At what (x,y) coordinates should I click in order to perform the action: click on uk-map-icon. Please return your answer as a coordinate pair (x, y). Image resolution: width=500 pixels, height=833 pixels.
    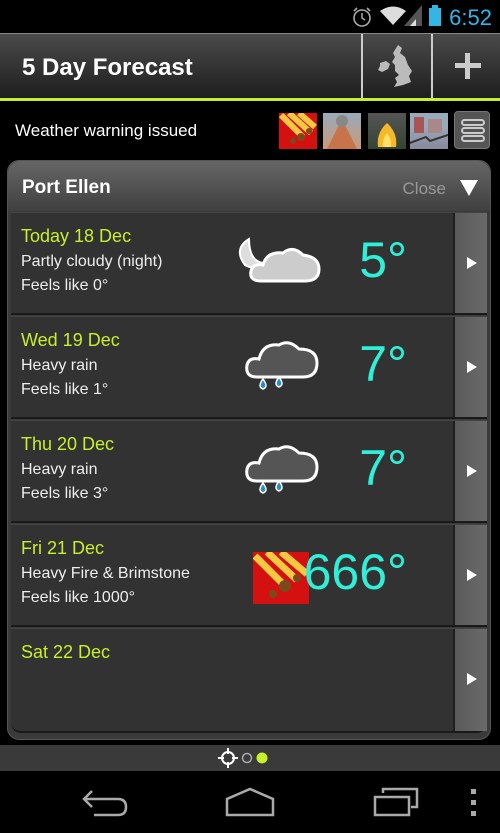
    Looking at the image, I should click on (395, 66).